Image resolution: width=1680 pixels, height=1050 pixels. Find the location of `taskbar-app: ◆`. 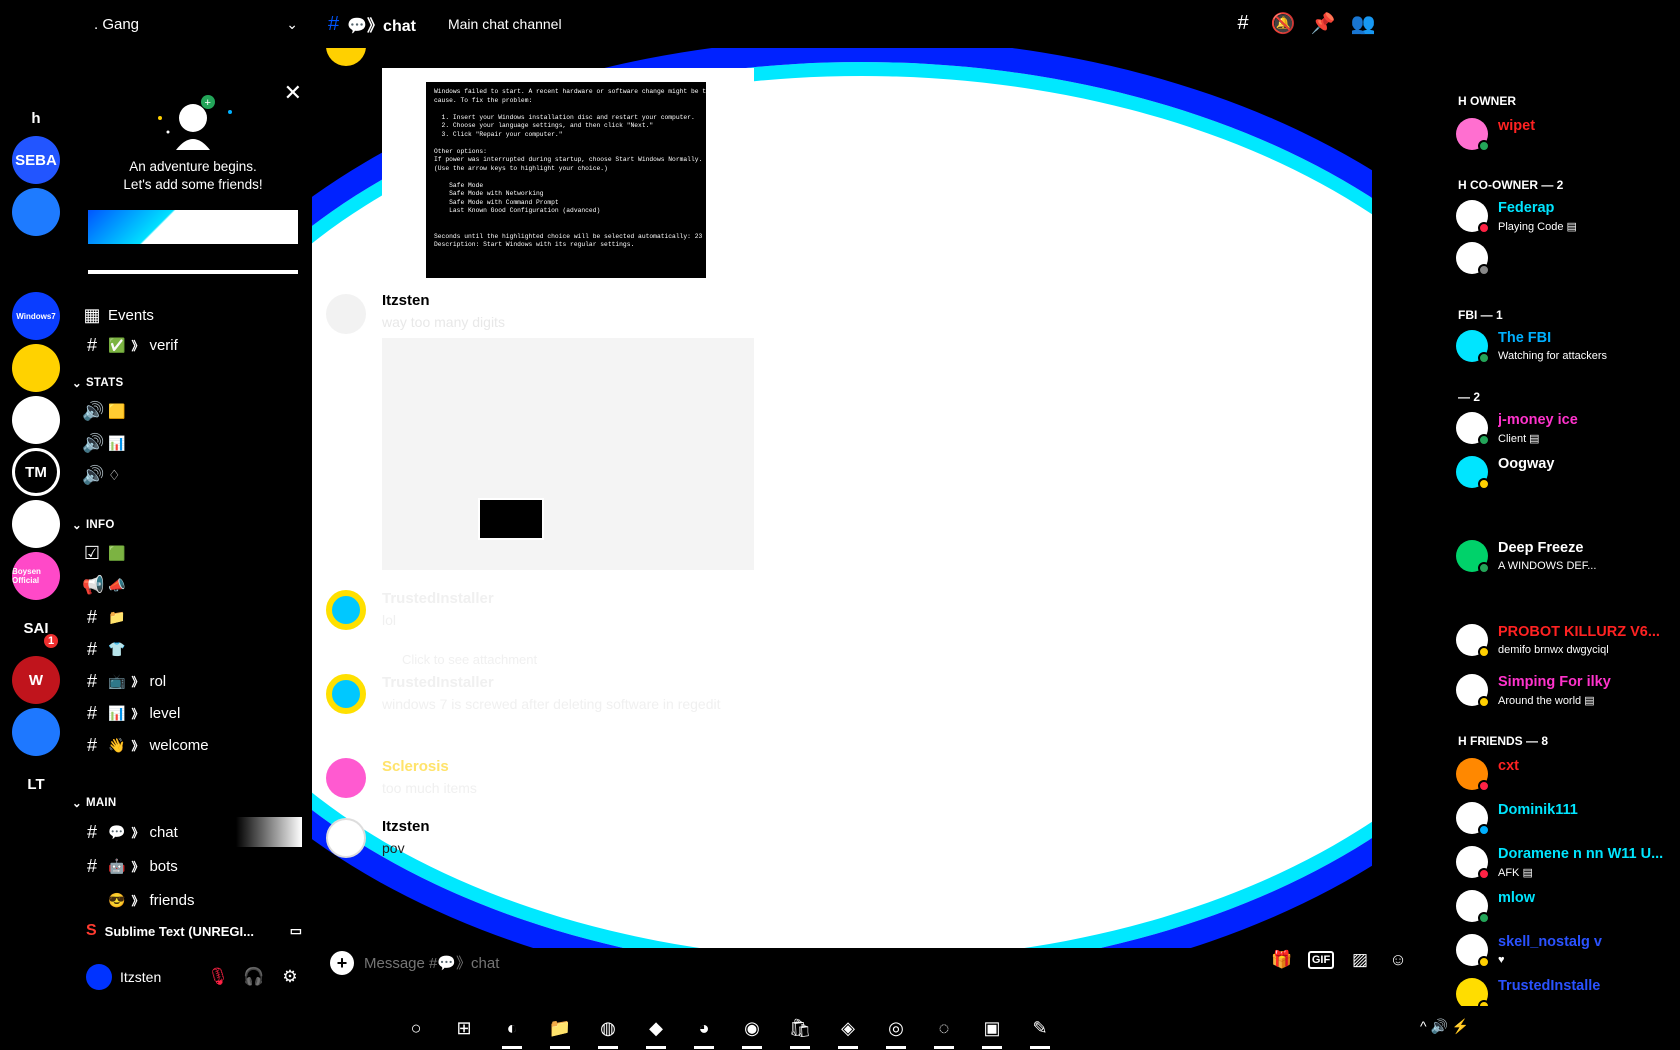

taskbar-app: ◆ is located at coordinates (656, 1028).